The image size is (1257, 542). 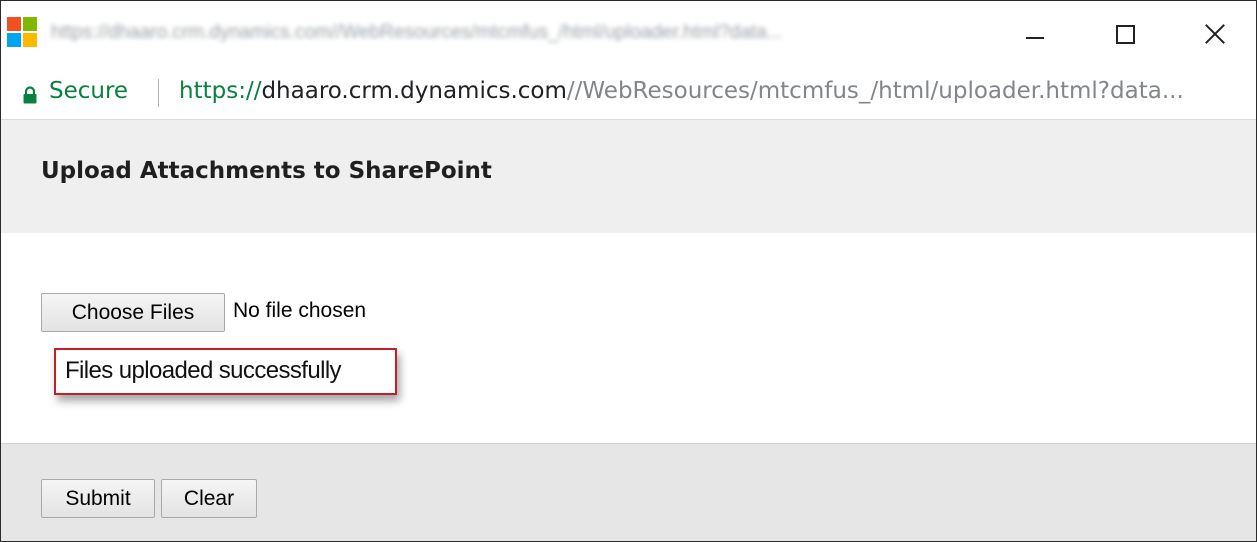 I want to click on maximize-button, so click(x=1125, y=34).